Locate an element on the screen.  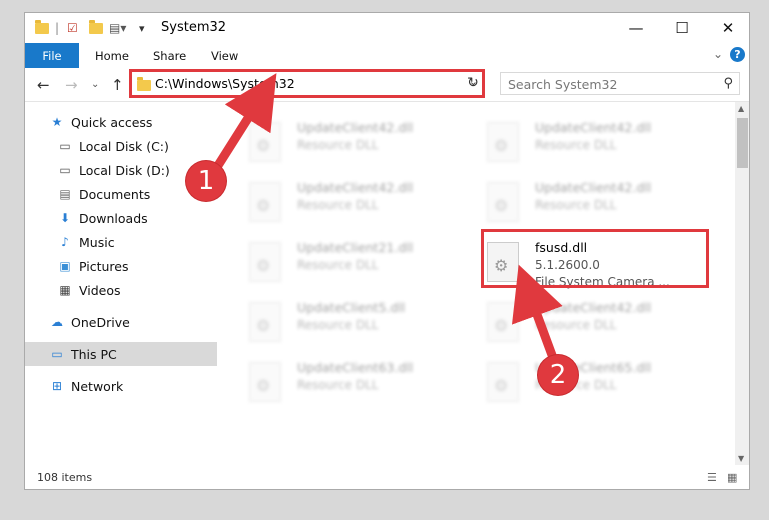
arrow-to-file is located at coordinates (537, 317).